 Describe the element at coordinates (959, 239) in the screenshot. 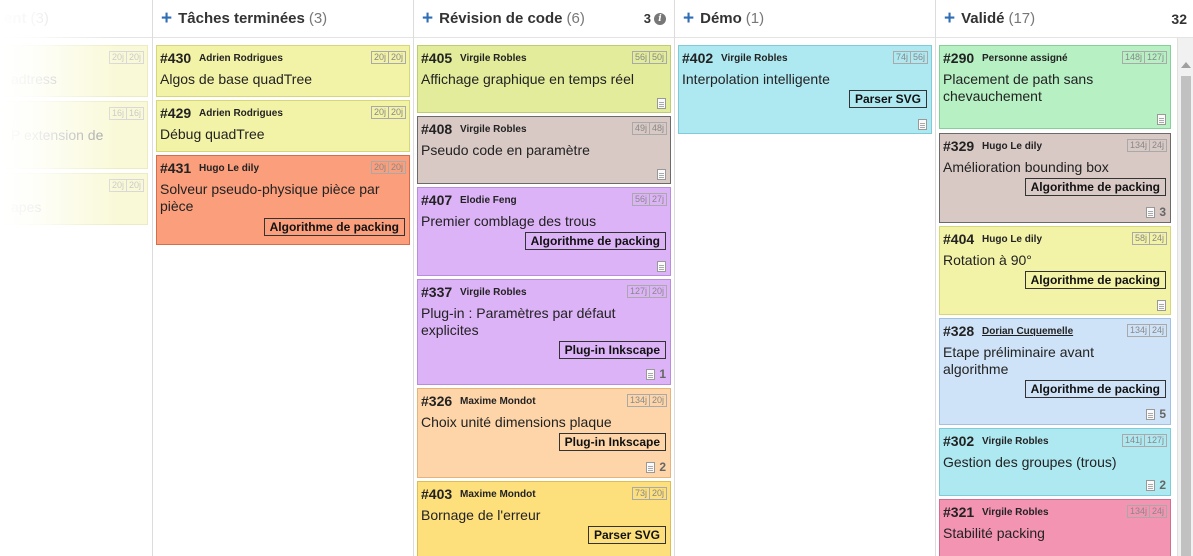

I see `card-number: #404` at that location.